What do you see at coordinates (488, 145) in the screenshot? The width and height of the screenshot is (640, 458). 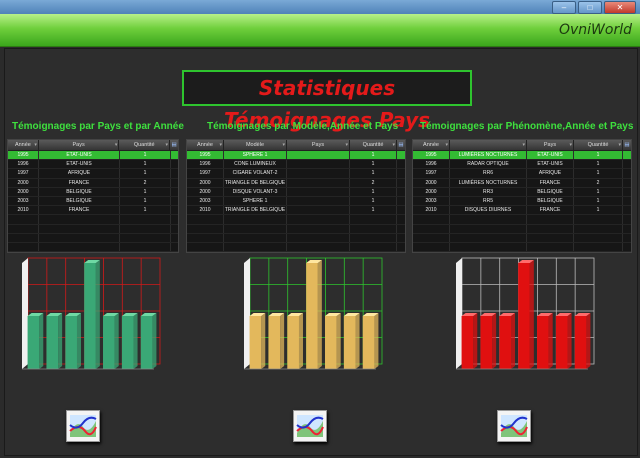 I see `column-header` at bounding box center [488, 145].